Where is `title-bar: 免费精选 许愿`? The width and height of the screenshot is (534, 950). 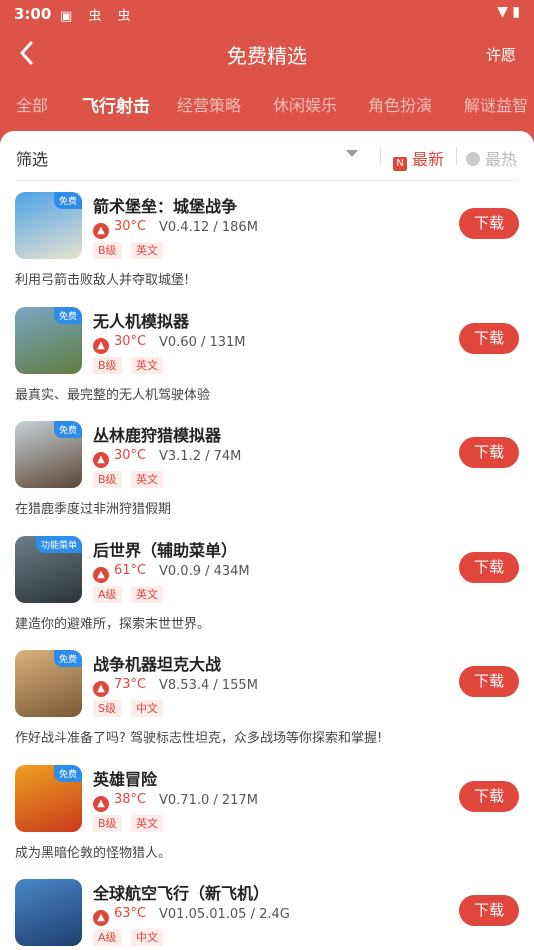
title-bar: 免费精选 许愿 is located at coordinates (267, 54).